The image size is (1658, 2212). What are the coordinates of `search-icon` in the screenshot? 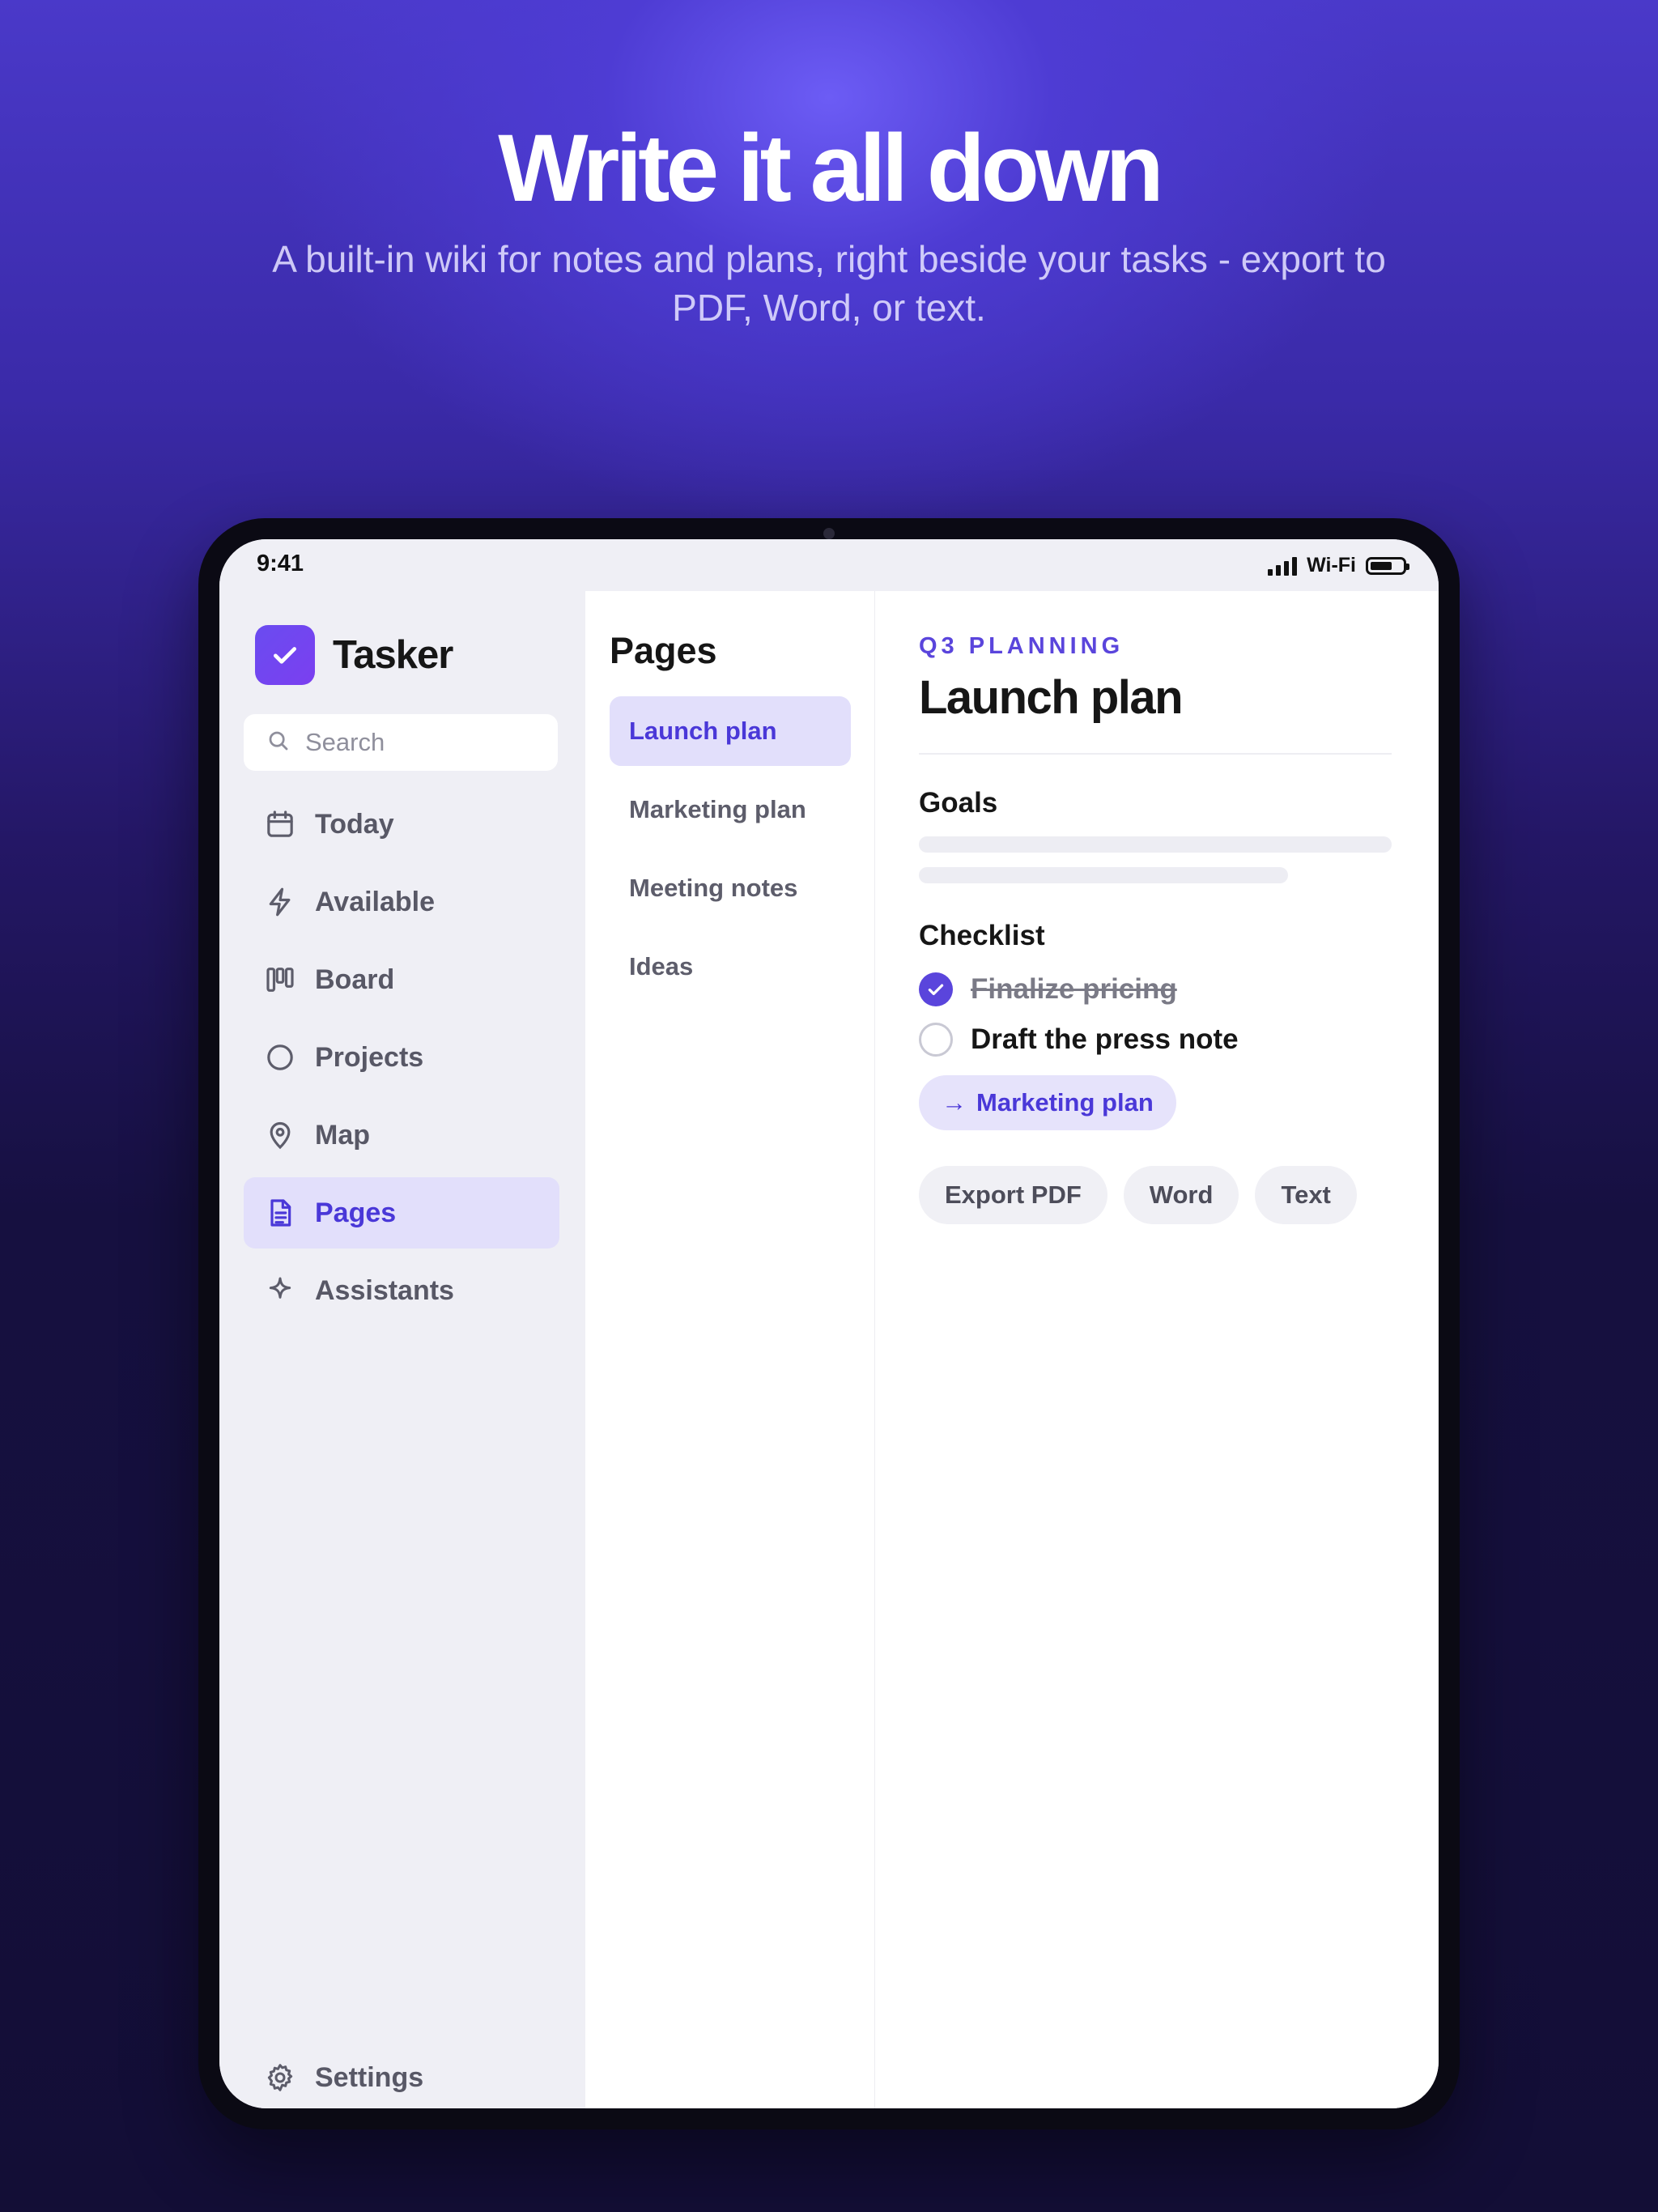 It's located at (278, 743).